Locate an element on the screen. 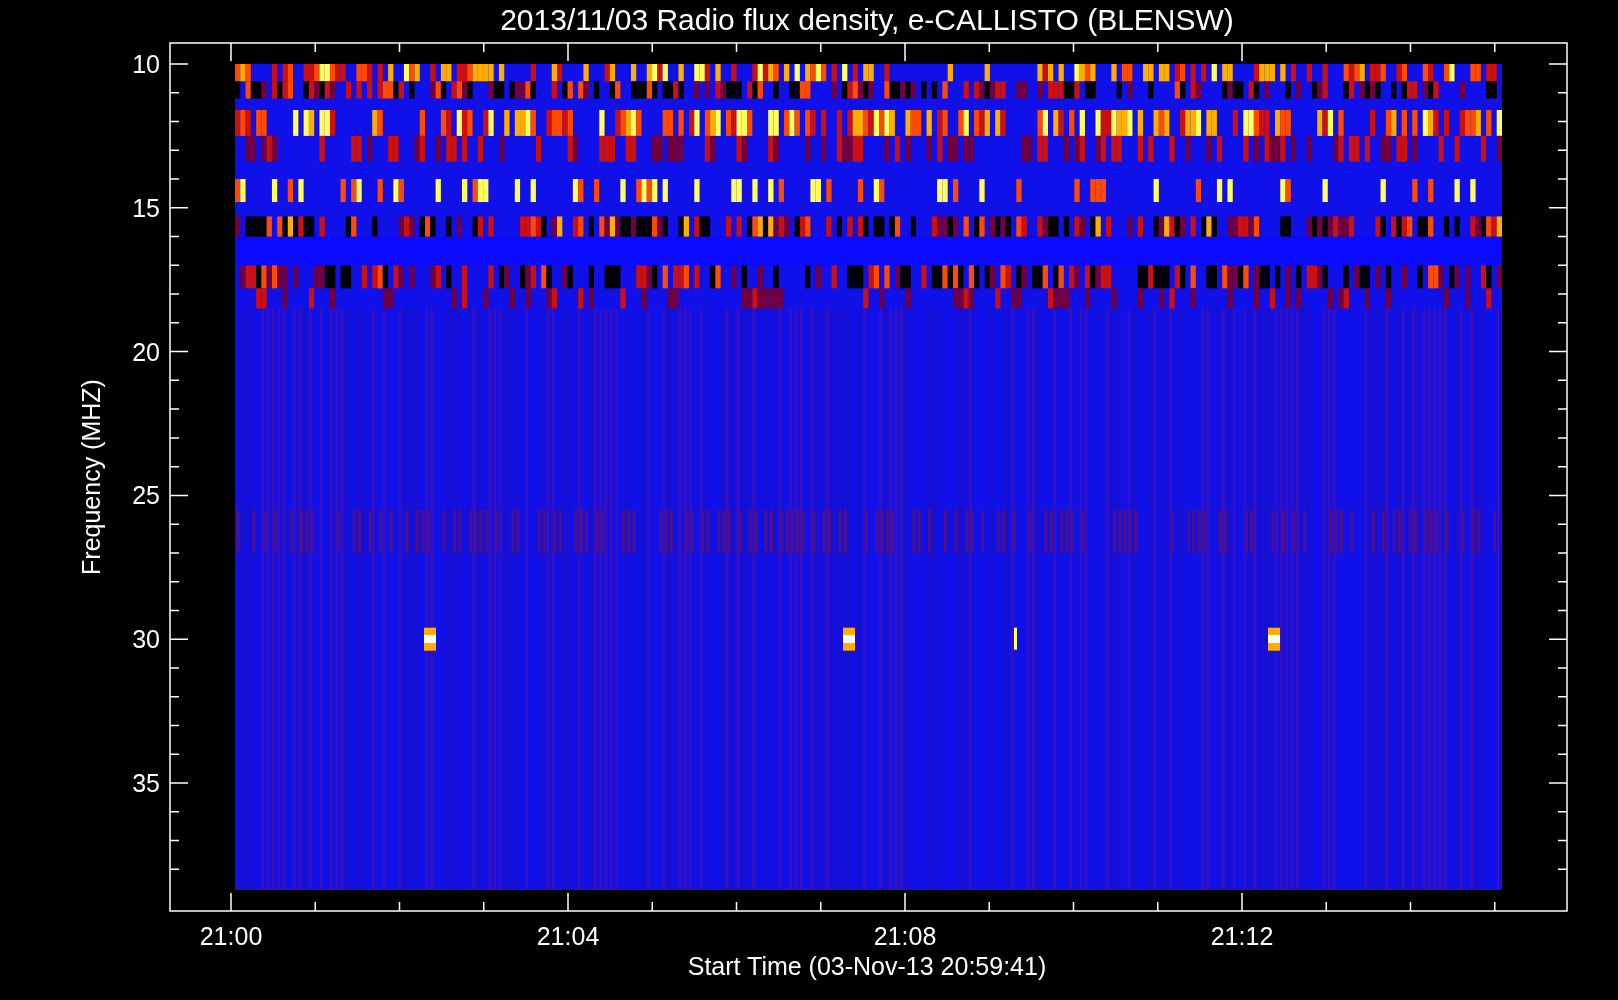  y-tick-label: 20 is located at coordinates (146, 351).